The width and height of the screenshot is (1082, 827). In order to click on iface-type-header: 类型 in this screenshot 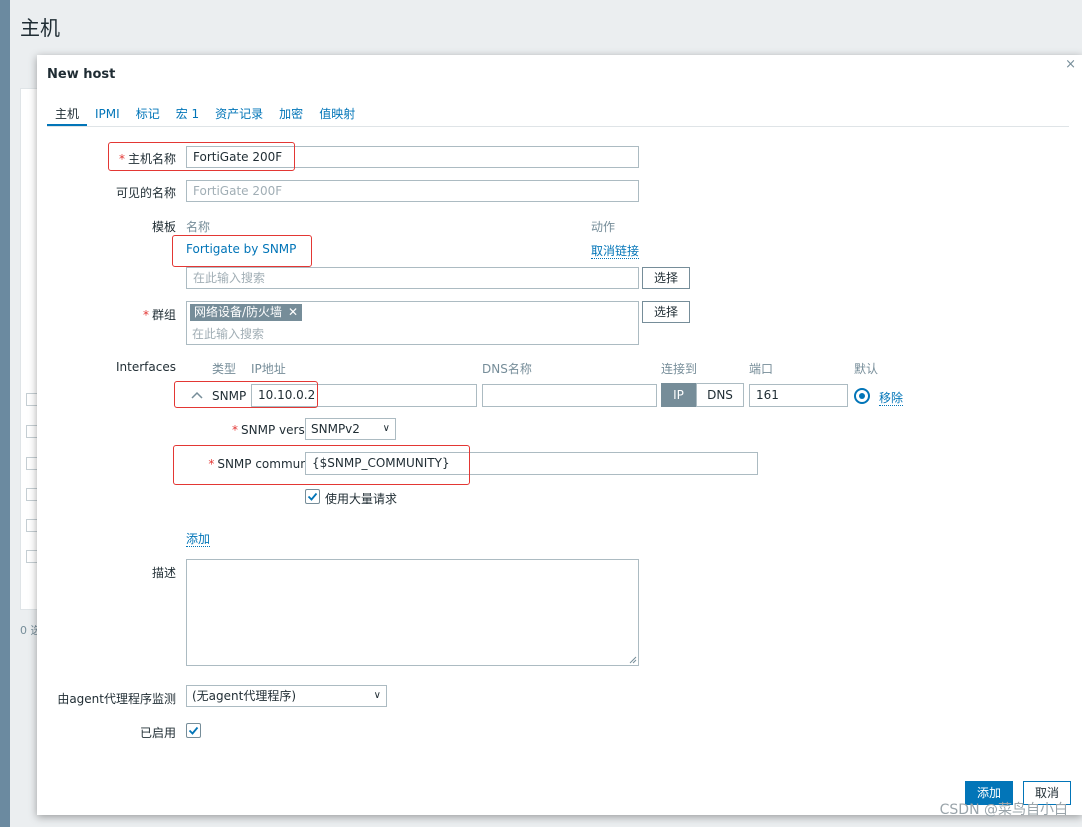, I will do `click(224, 369)`.